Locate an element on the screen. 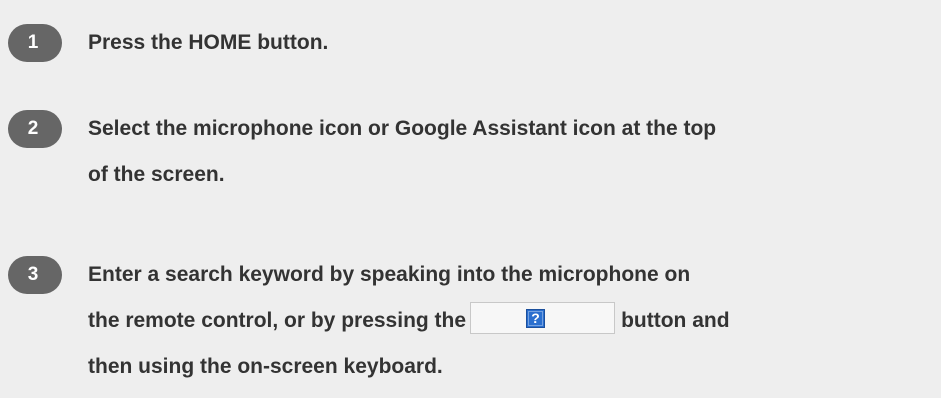 This screenshot has width=941, height=398. step-1-text: Press the HOME button. is located at coordinates (208, 42).